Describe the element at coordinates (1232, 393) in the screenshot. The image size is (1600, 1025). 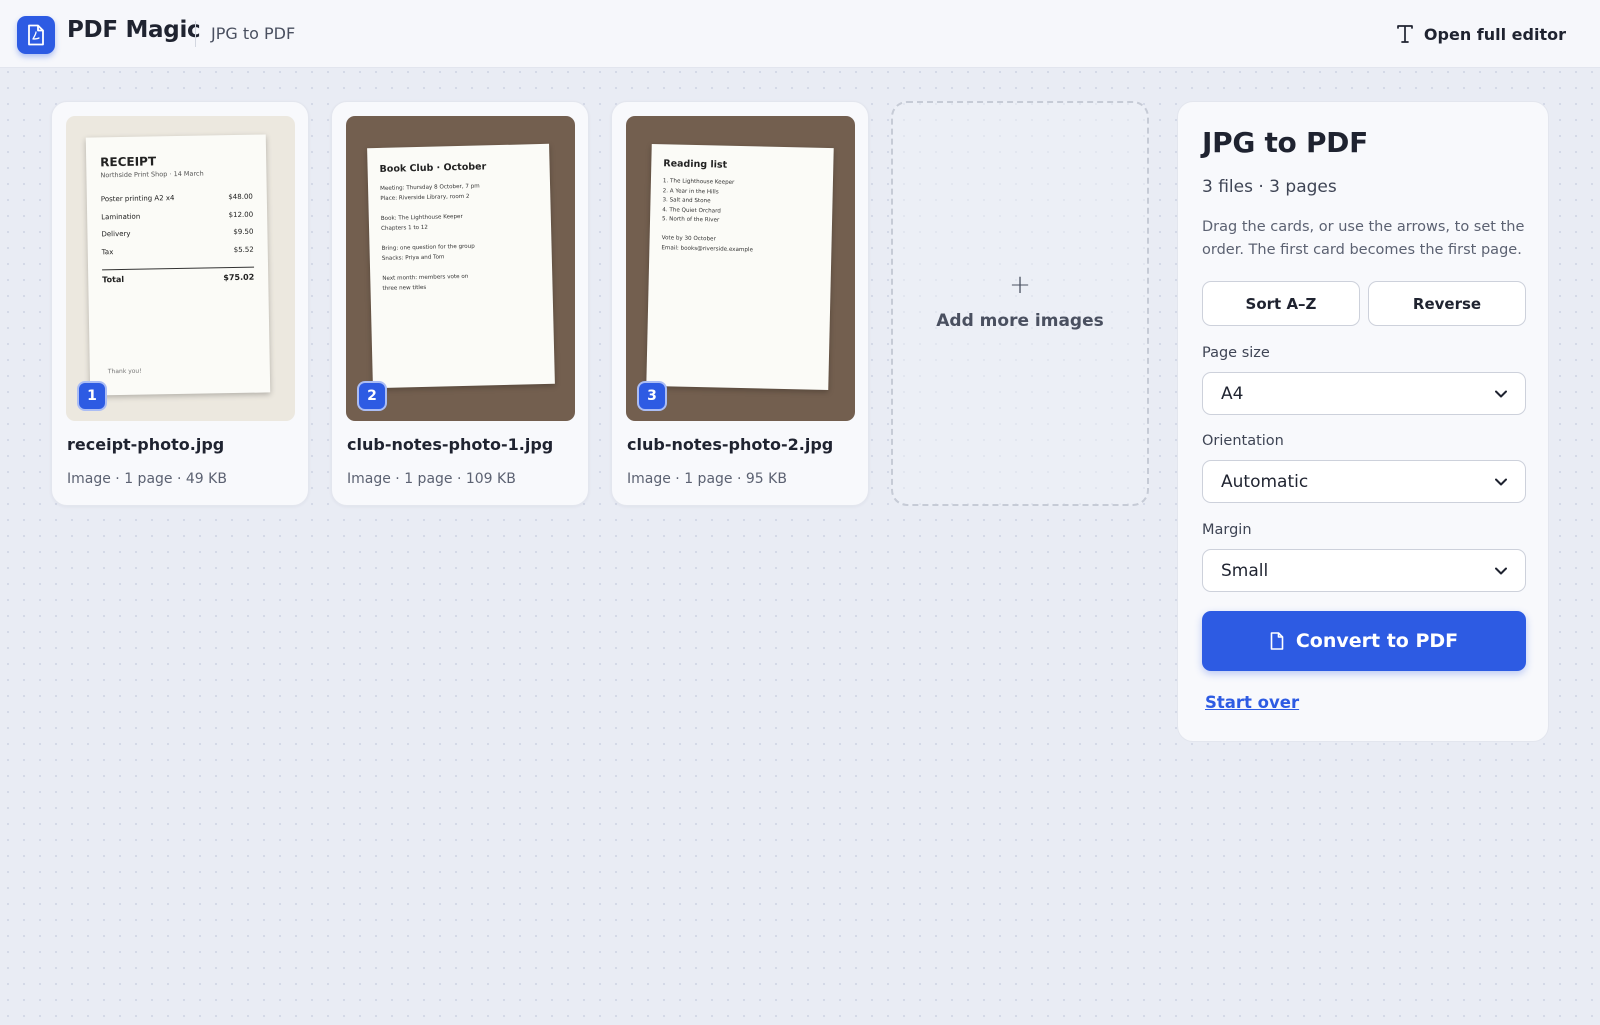
I see `page-size-value: A4` at that location.